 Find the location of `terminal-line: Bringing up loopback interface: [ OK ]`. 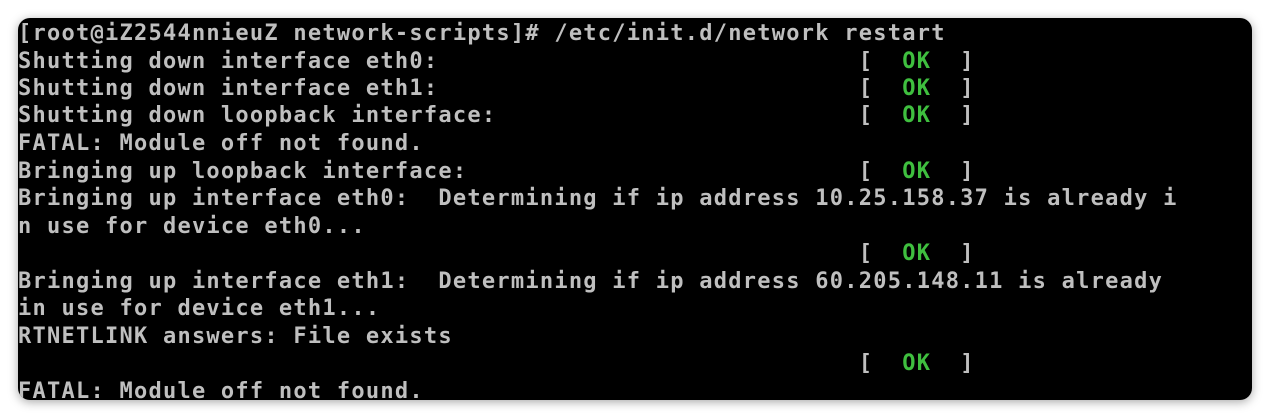

terminal-line: Bringing up loopback interface: [ OK ] is located at coordinates (496, 171).